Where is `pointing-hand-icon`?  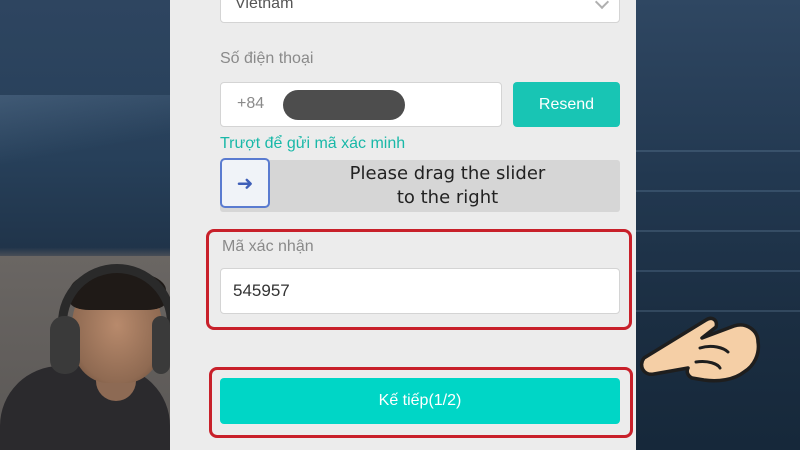
pointing-hand-icon is located at coordinates (700, 349).